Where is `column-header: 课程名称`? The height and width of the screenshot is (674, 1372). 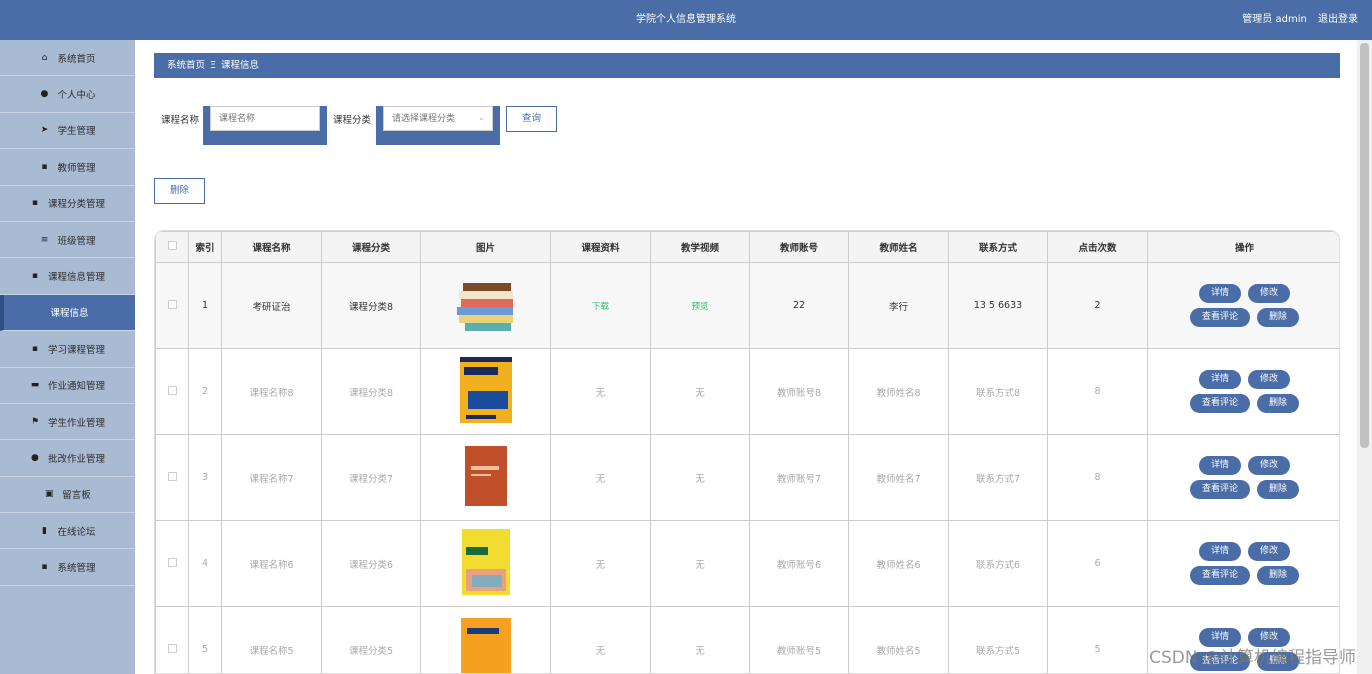 column-header: 课程名称 is located at coordinates (271, 247).